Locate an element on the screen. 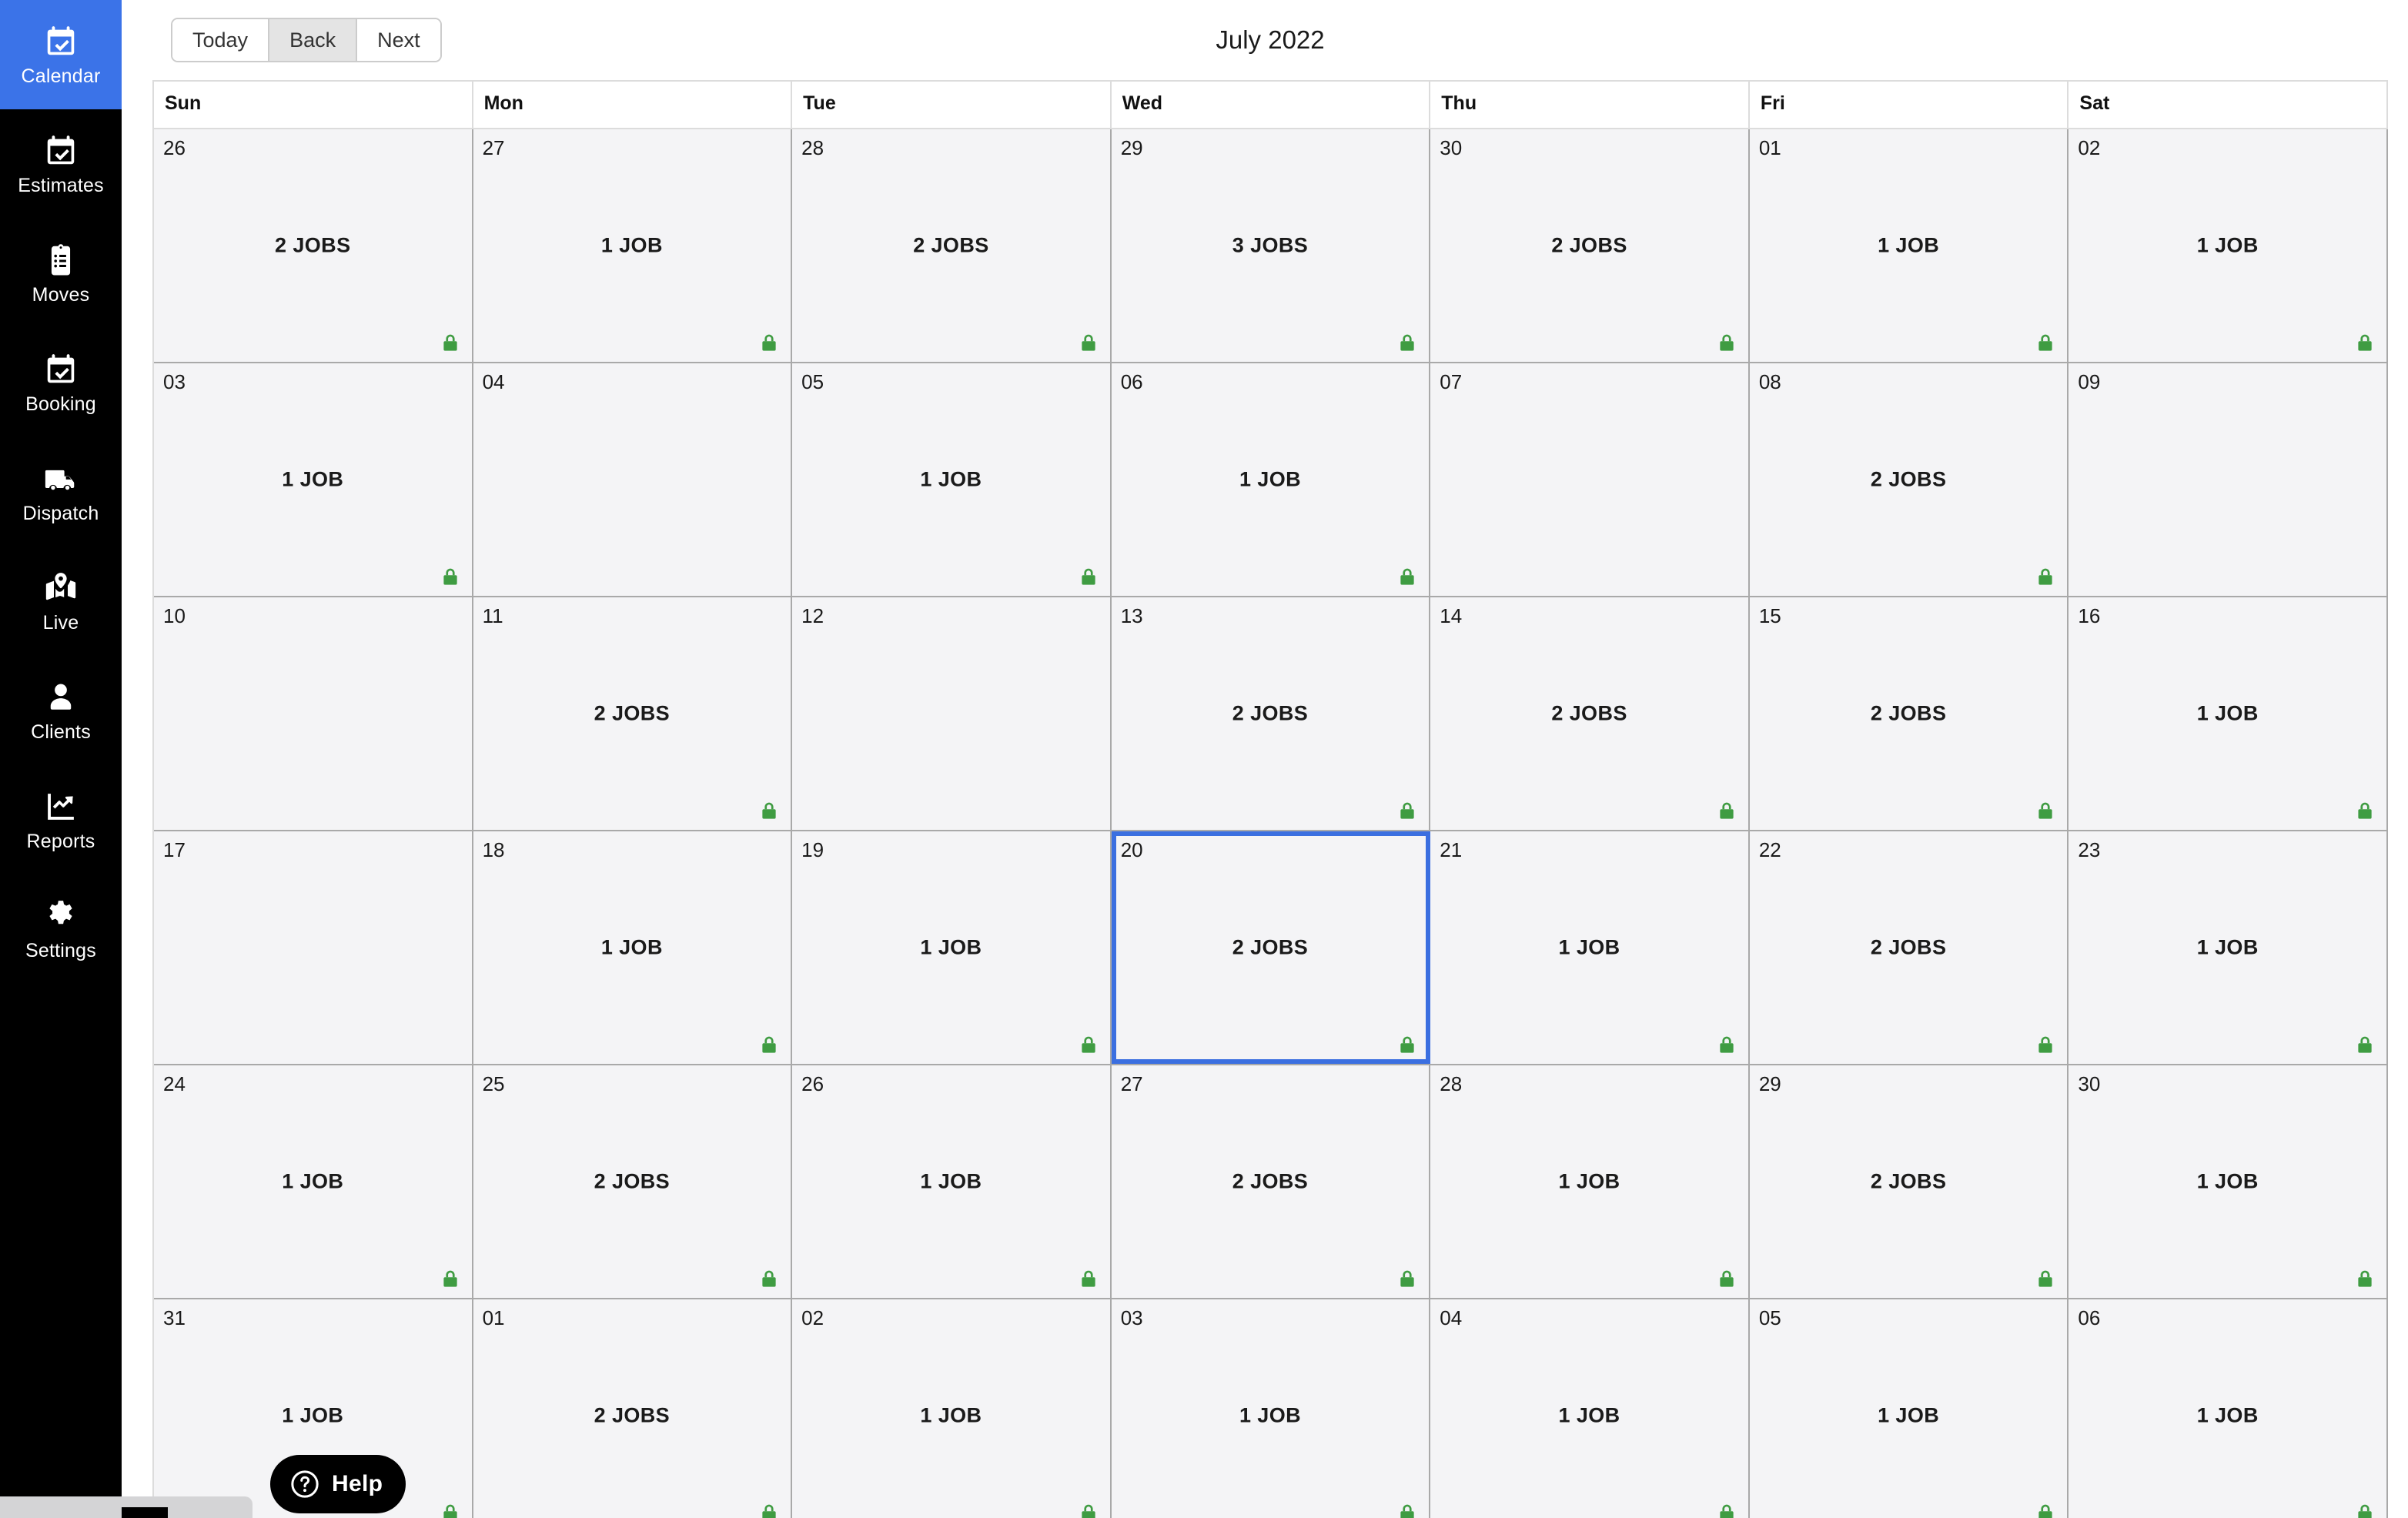 This screenshot has height=1518, width=2408. day-number: 25 is located at coordinates (493, 1083).